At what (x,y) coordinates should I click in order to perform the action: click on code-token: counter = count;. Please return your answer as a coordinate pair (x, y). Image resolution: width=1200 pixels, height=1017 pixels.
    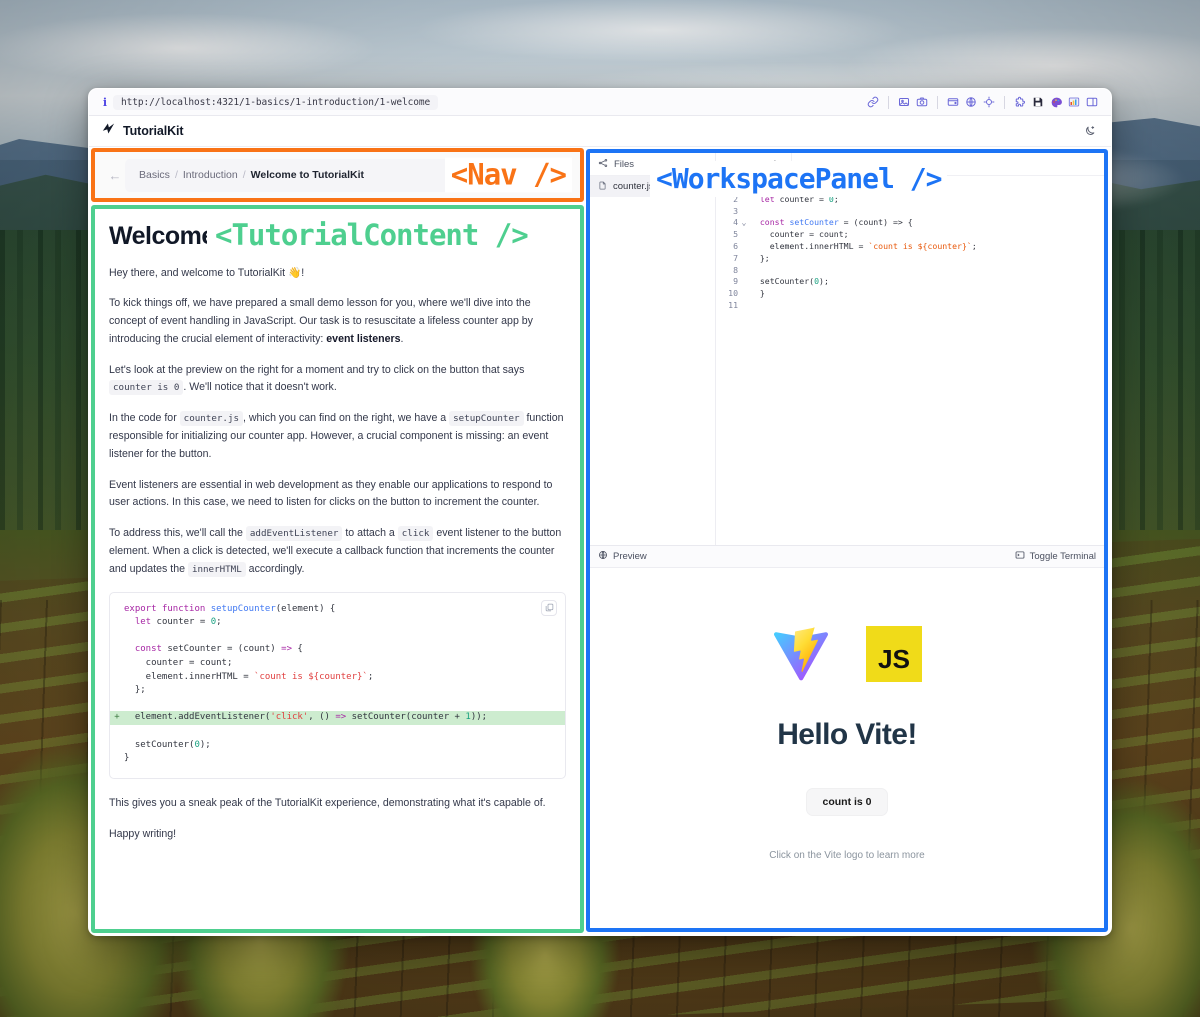
    Looking at the image, I should click on (799, 234).